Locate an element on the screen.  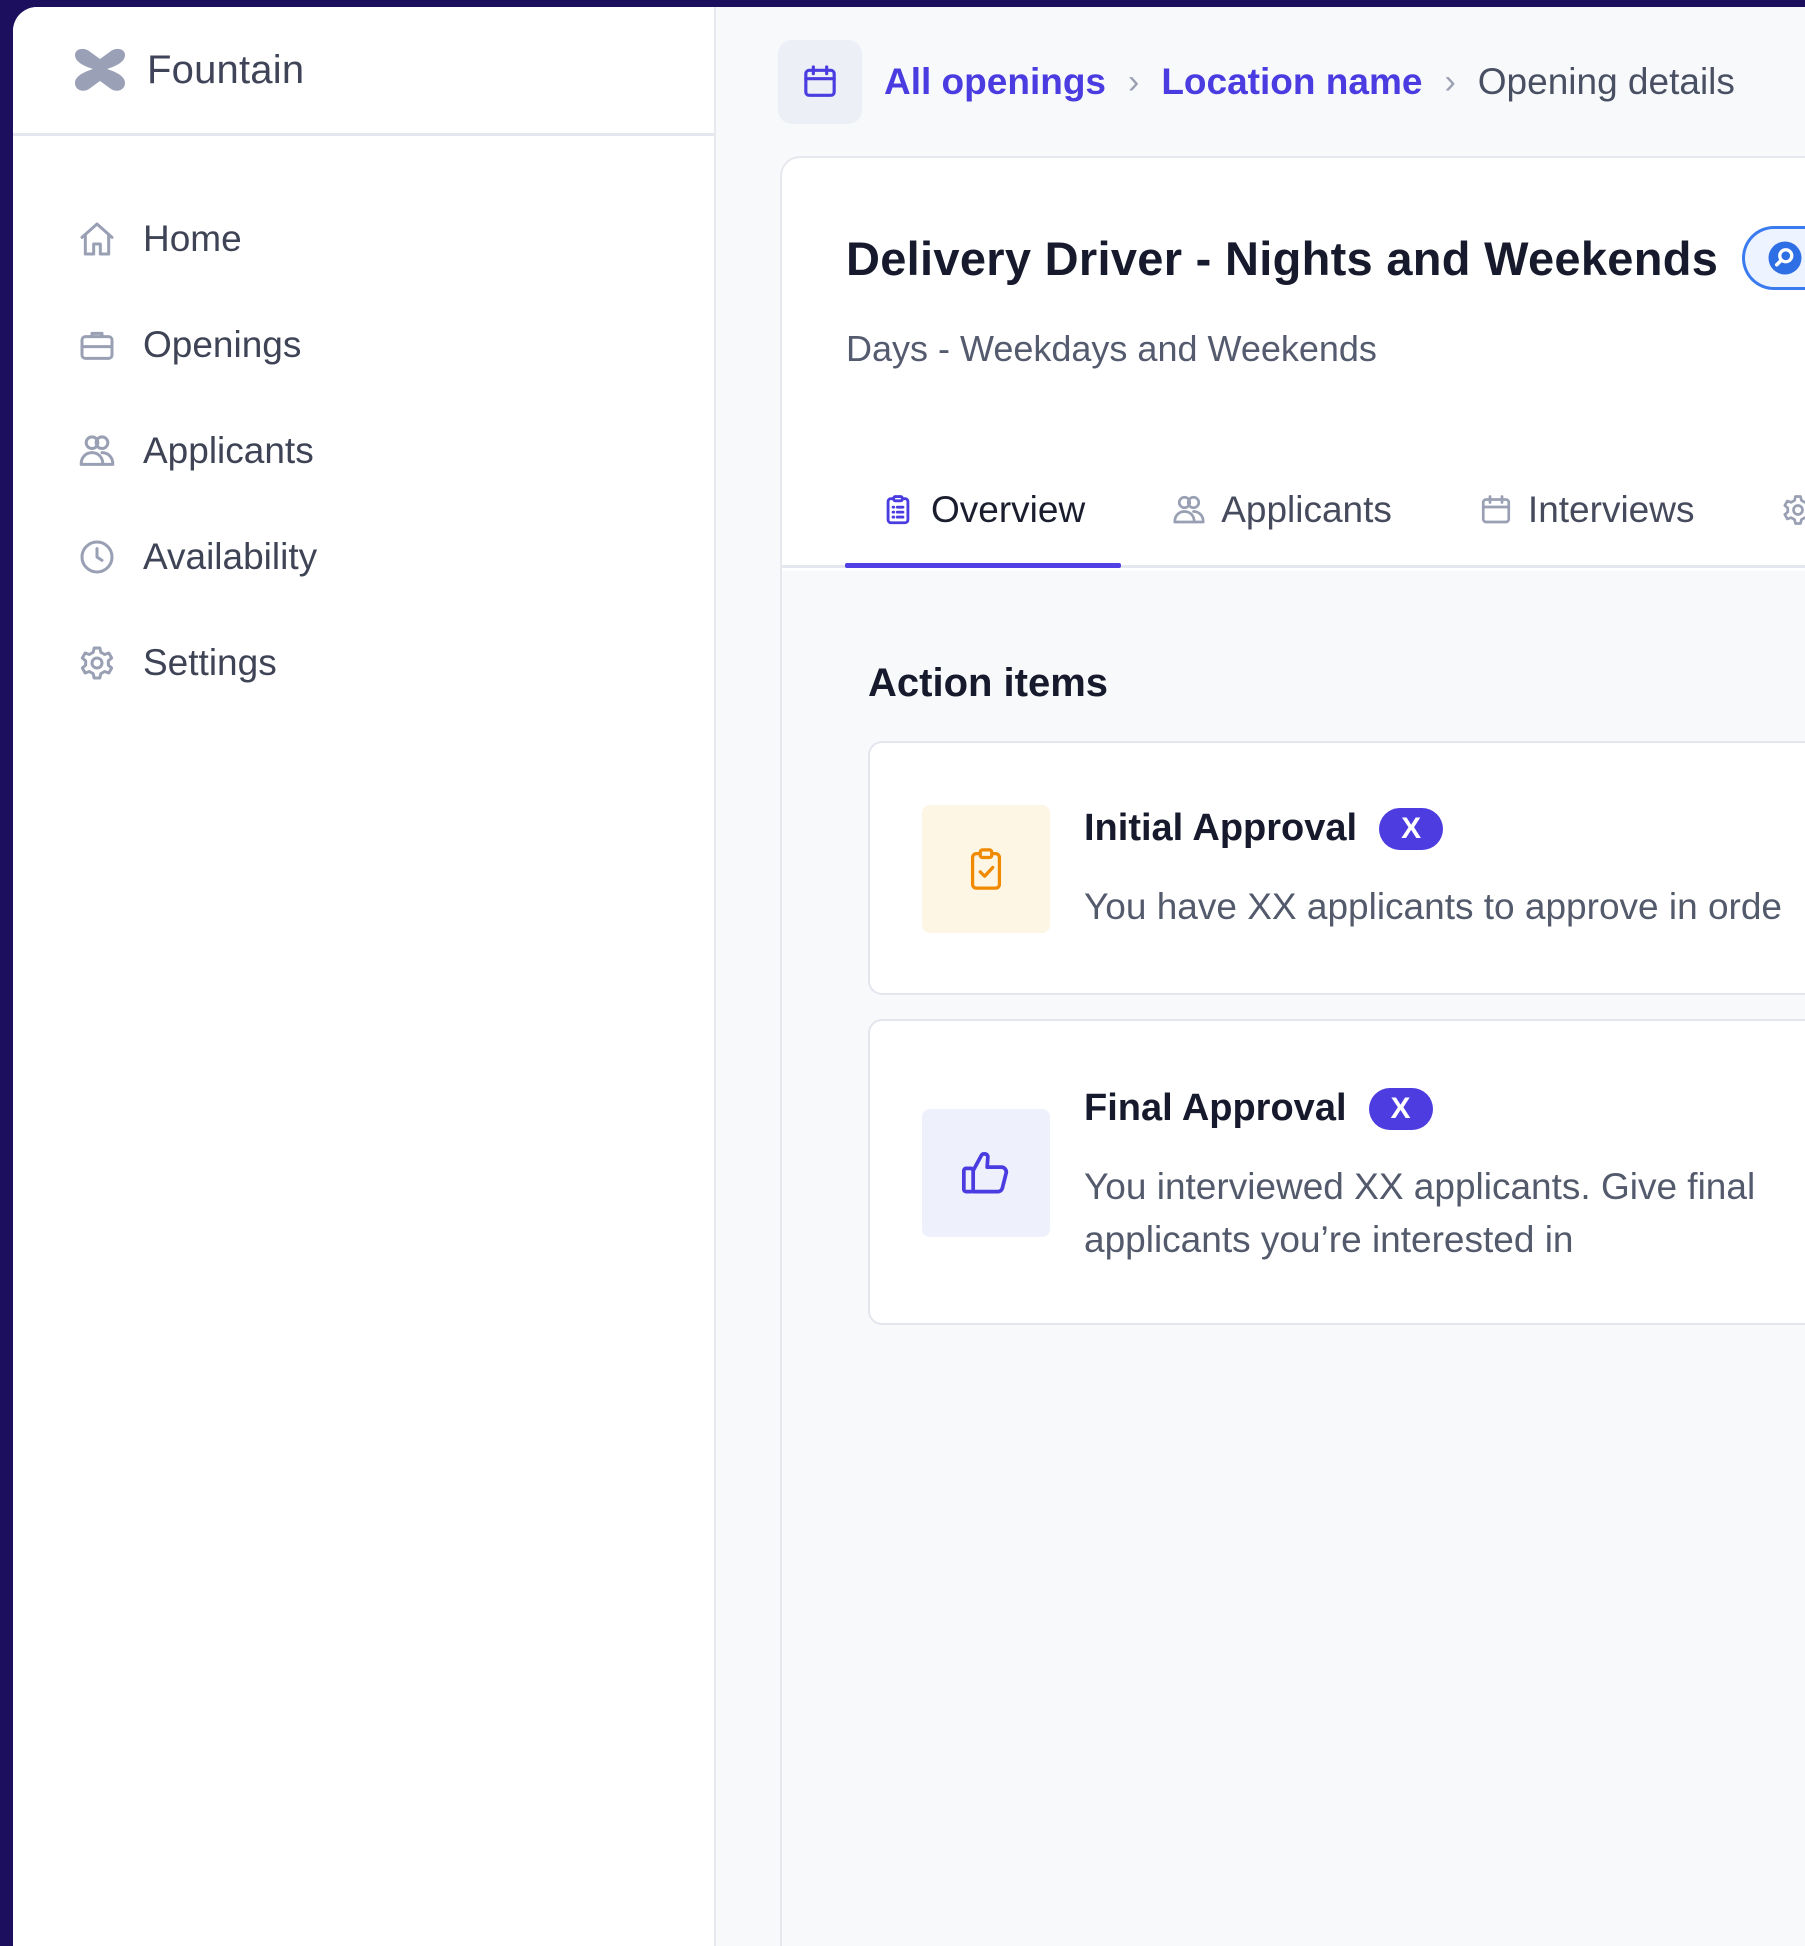
sidebar-item-openings: Openings is located at coordinates (363, 345).